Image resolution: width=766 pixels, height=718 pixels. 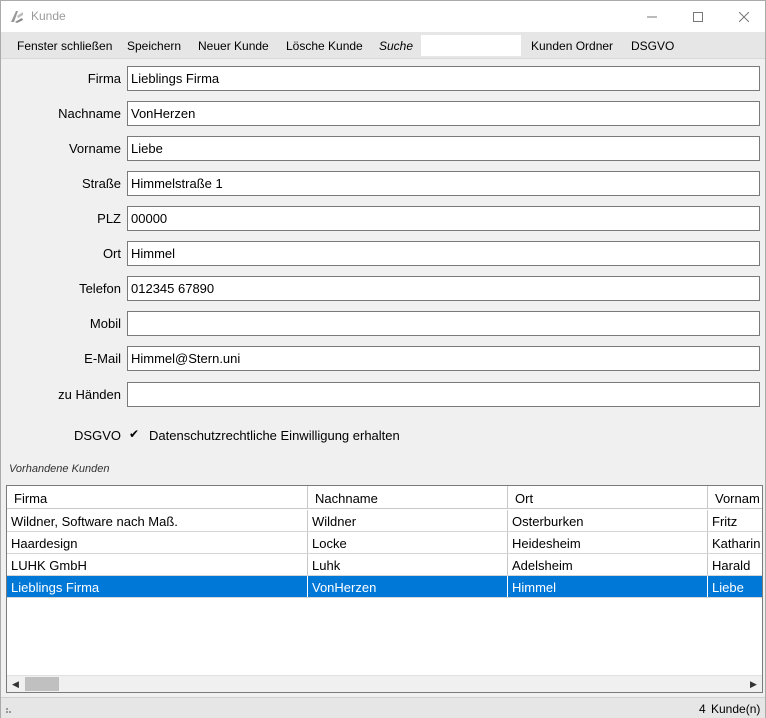 What do you see at coordinates (408, 542) in the screenshot?
I see `cell-nachname: Locke` at bounding box center [408, 542].